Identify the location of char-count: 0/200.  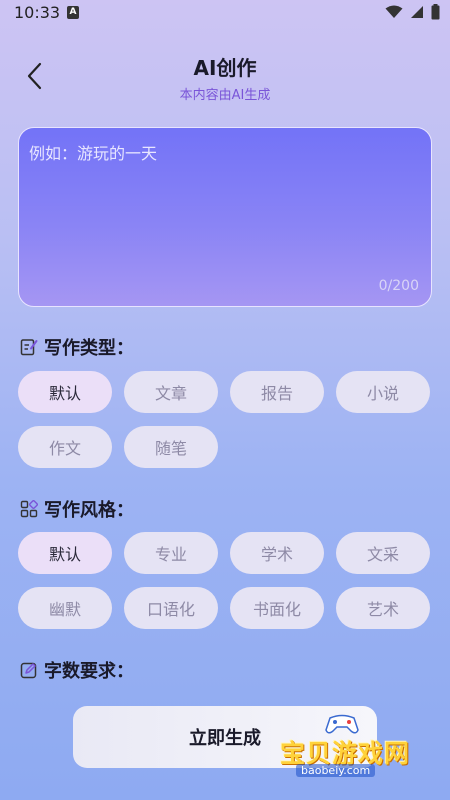
(398, 286).